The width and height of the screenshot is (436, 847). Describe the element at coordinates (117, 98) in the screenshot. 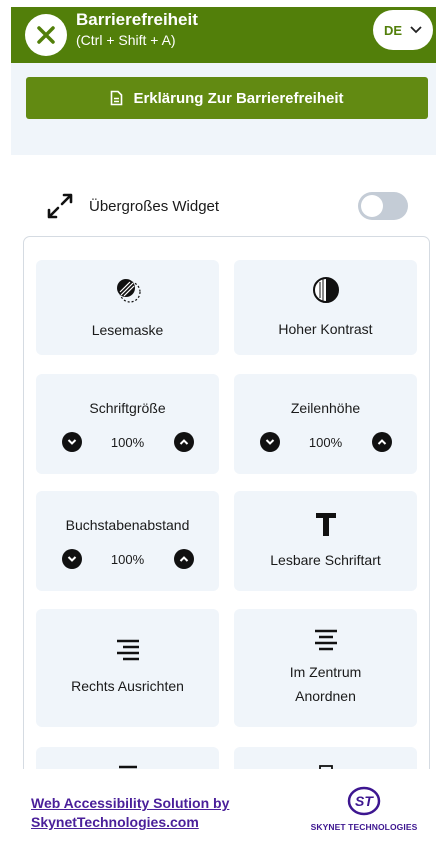

I see `document-icon` at that location.